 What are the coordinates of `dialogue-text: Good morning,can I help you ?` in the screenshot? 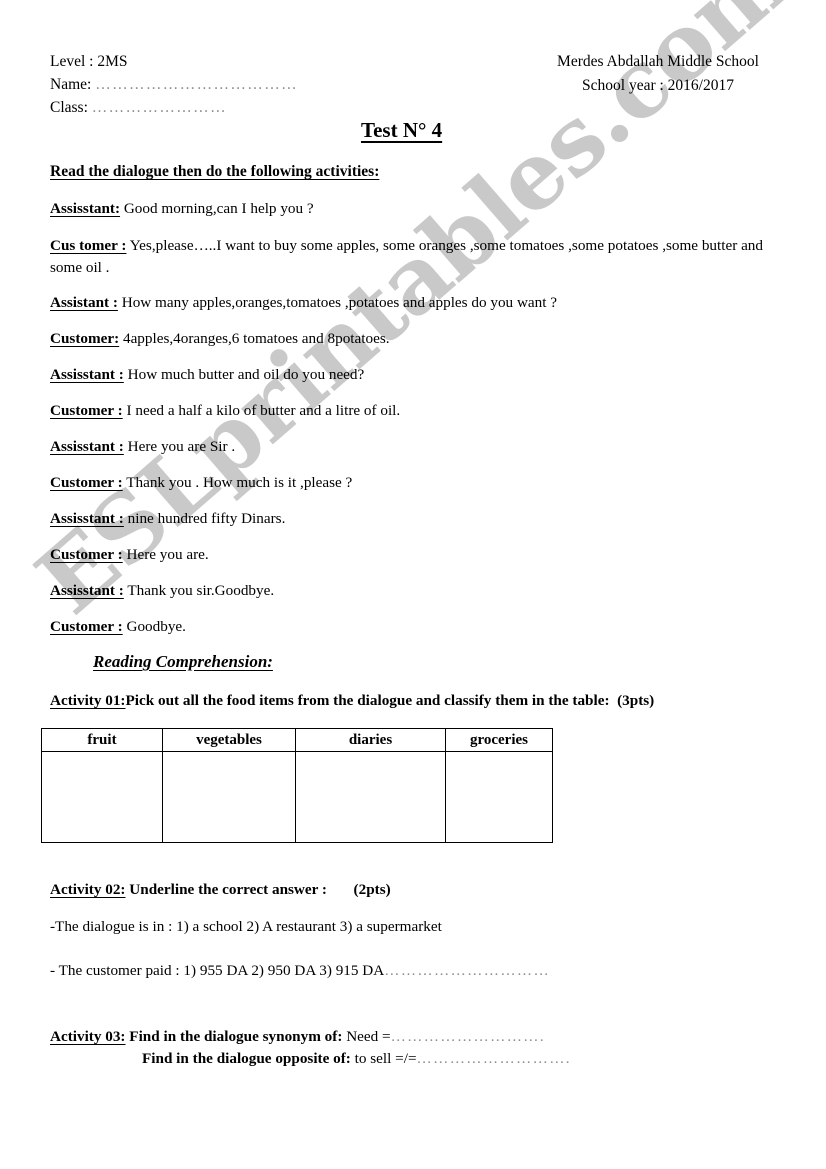 It's located at (217, 208).